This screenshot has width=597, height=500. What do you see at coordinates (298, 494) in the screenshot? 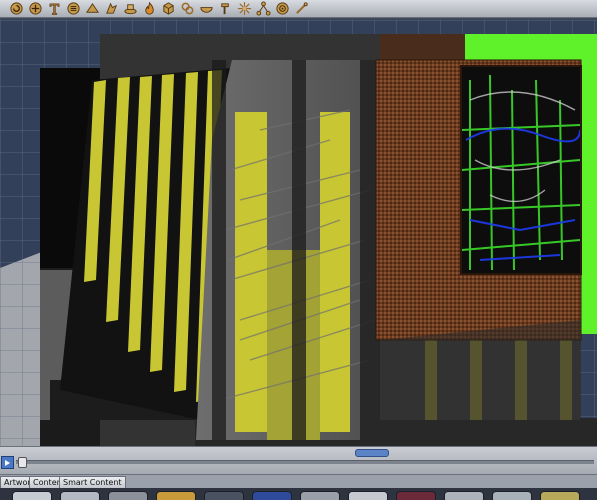
I see `content-shelf` at bounding box center [298, 494].